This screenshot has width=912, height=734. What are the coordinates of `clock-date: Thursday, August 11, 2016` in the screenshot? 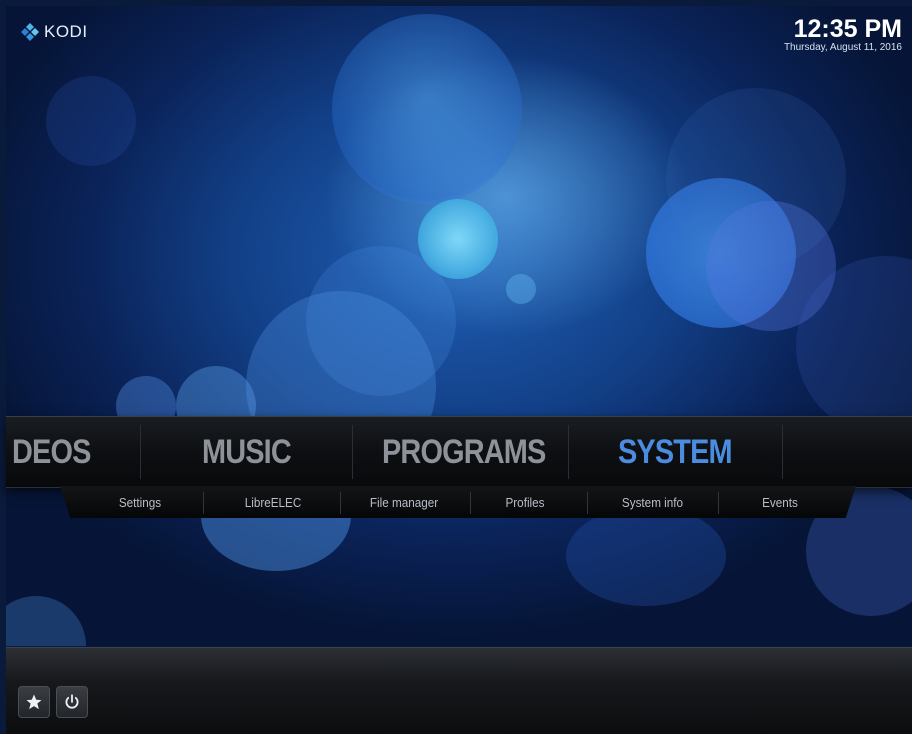 It's located at (842, 47).